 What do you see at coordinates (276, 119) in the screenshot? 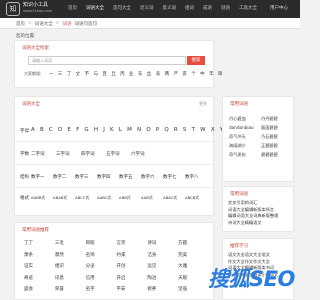
I see `sidebar-word-link: 丹丹碧碧` at bounding box center [276, 119].